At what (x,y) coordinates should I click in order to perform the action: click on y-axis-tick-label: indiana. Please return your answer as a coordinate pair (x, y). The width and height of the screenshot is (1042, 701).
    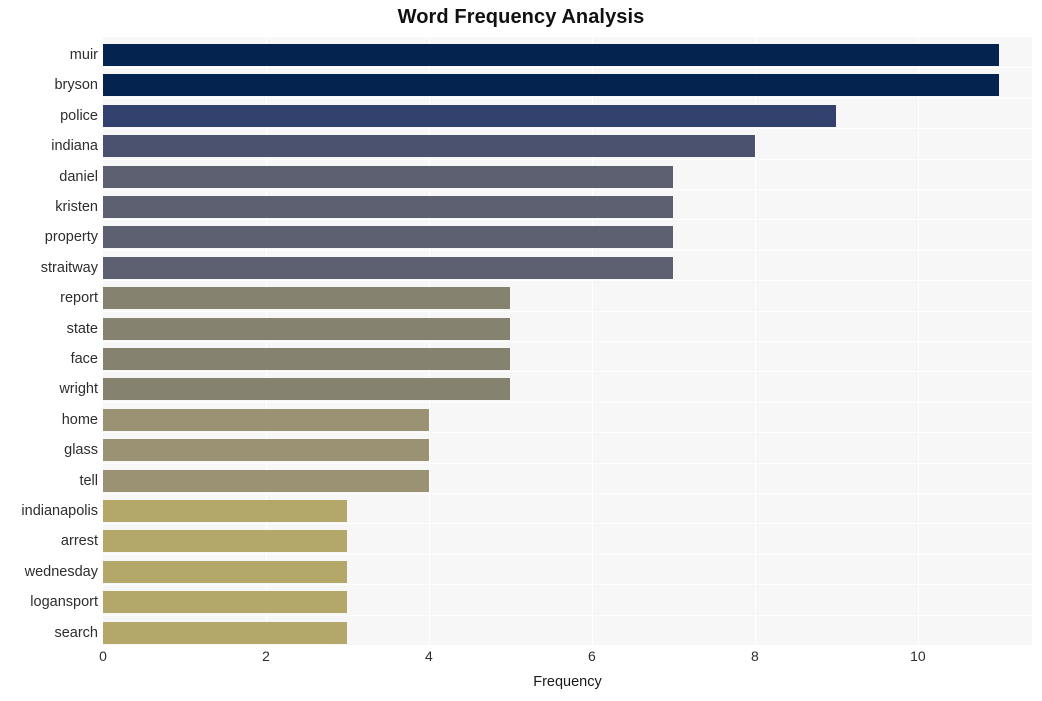
    Looking at the image, I should click on (74, 146).